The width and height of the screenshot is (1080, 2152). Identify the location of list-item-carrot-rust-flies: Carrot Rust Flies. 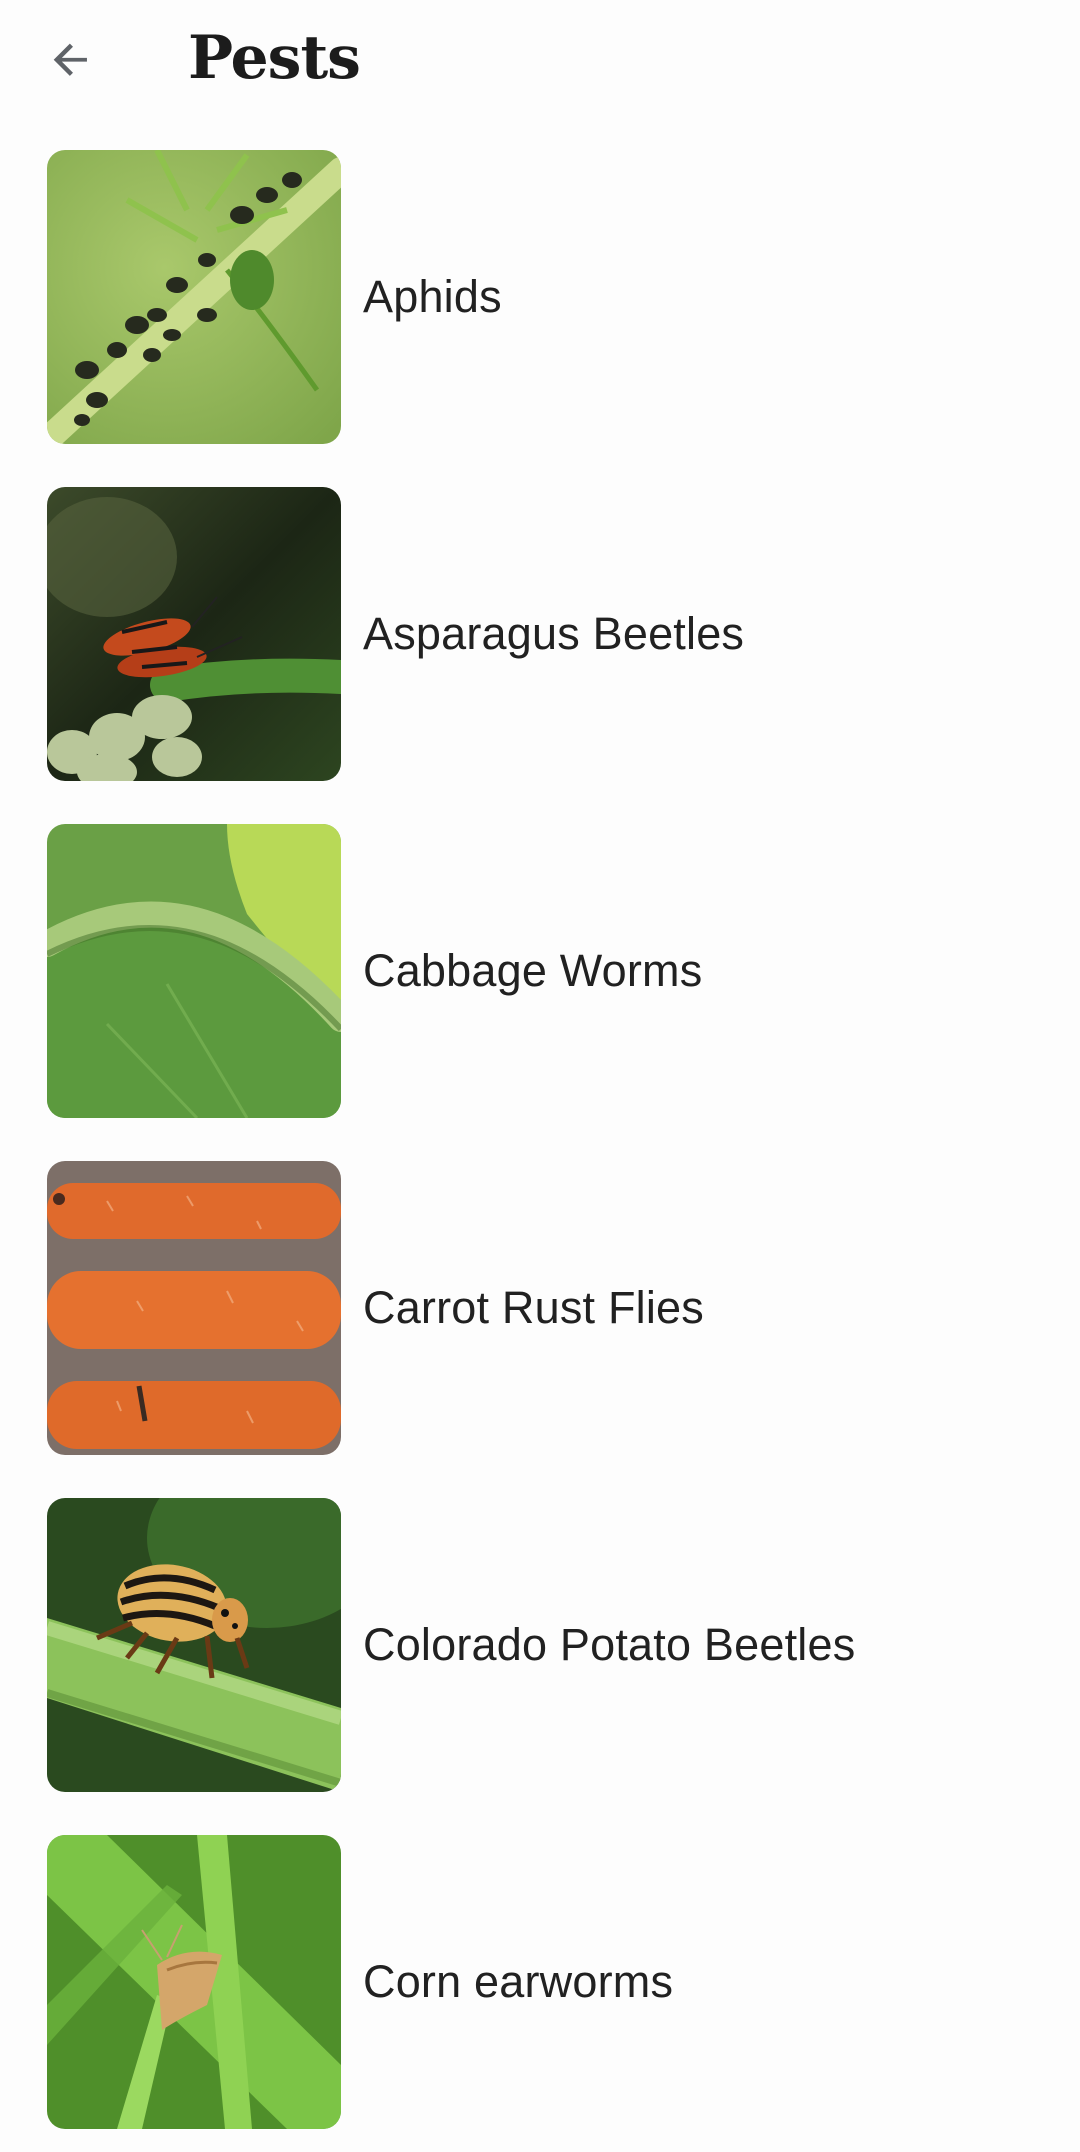
(540, 1308).